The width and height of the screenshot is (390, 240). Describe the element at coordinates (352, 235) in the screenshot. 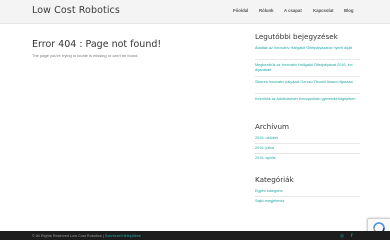

I see `facebook-icon: f` at that location.